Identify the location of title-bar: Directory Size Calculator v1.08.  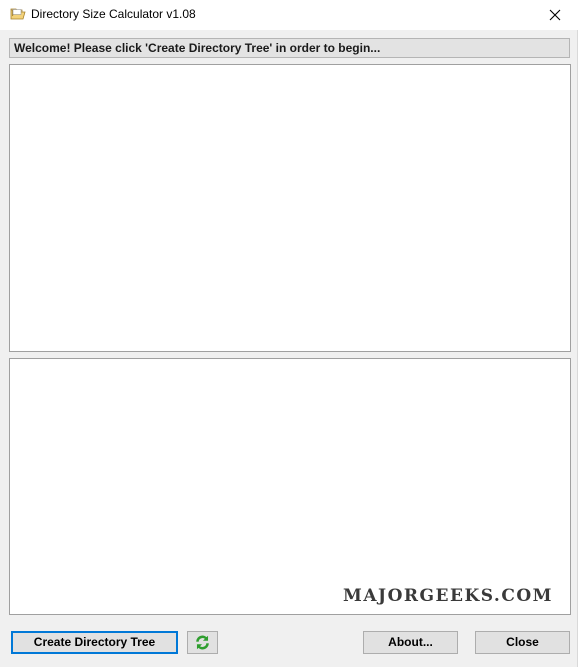
(289, 15).